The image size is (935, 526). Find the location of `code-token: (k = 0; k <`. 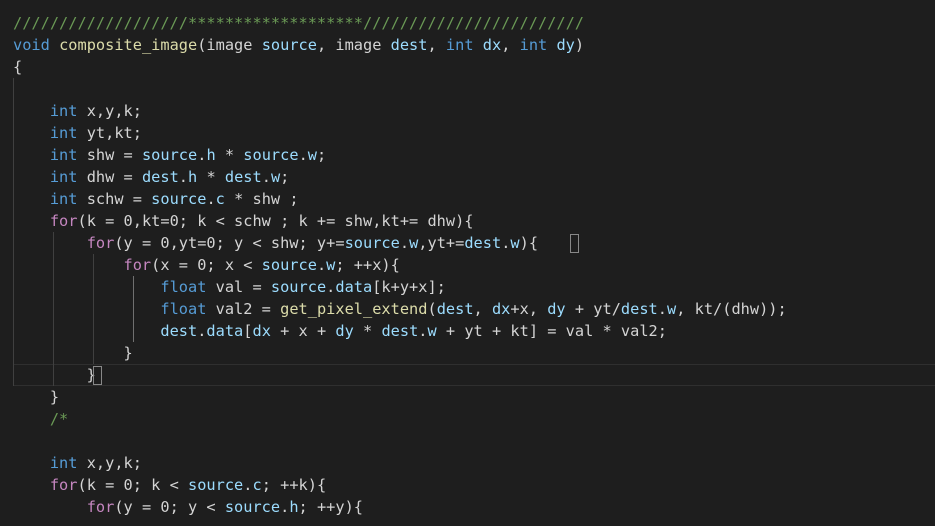

code-token: (k = 0; k < is located at coordinates (132, 485).